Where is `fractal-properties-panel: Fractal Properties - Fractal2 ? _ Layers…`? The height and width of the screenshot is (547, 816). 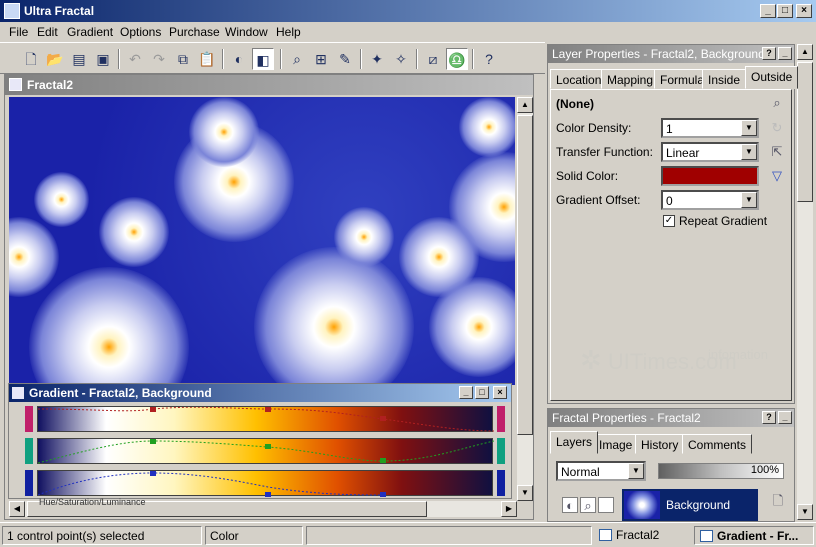
fractal-properties-panel: Fractal Properties - Fractal2 ? _ Layers… is located at coordinates (671, 465).